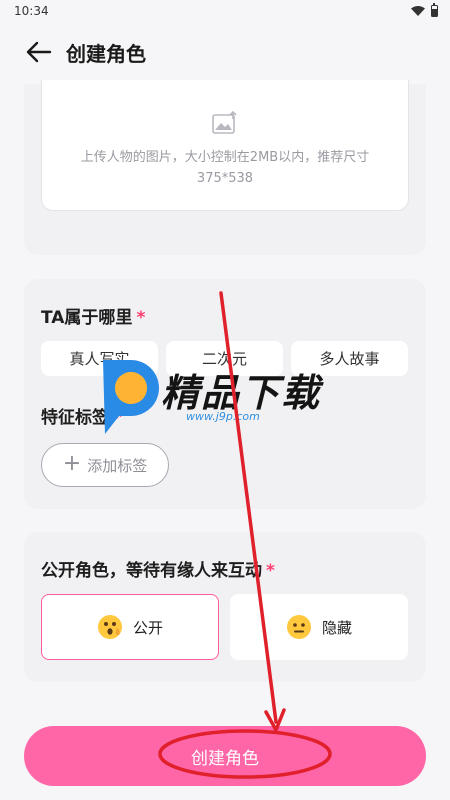 The width and height of the screenshot is (450, 800). Describe the element at coordinates (225, 11) in the screenshot. I see `status-bar: 10:34` at that location.